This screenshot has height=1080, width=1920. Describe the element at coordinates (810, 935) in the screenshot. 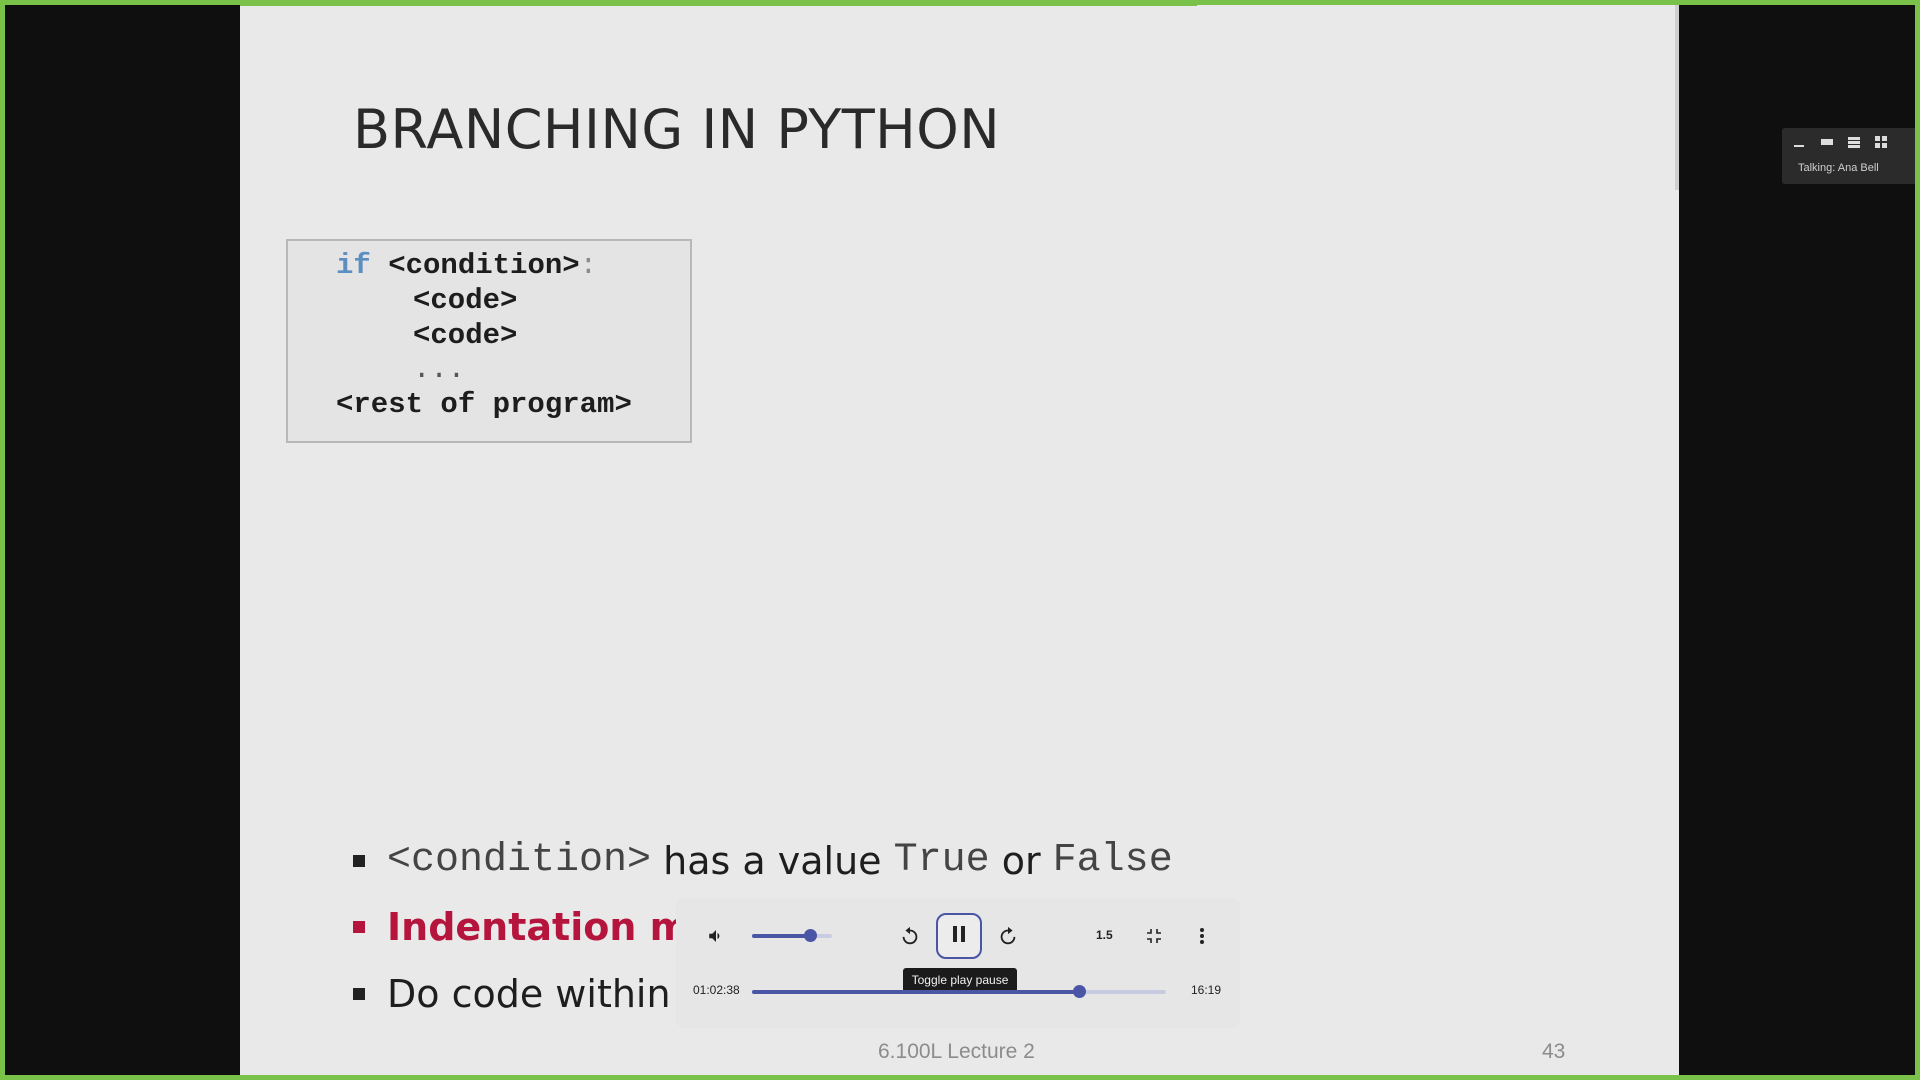

I see `volume-slider-thumb` at that location.